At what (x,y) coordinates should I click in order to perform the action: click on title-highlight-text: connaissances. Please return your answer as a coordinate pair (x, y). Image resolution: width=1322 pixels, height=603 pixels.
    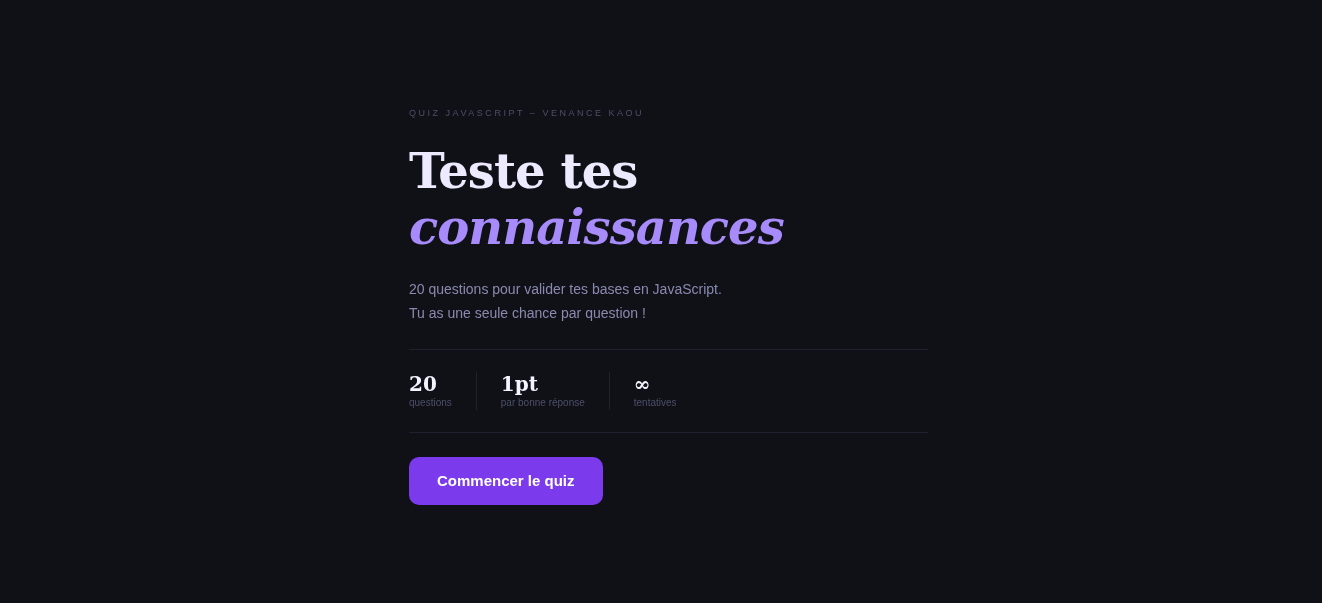
    Looking at the image, I should click on (596, 227).